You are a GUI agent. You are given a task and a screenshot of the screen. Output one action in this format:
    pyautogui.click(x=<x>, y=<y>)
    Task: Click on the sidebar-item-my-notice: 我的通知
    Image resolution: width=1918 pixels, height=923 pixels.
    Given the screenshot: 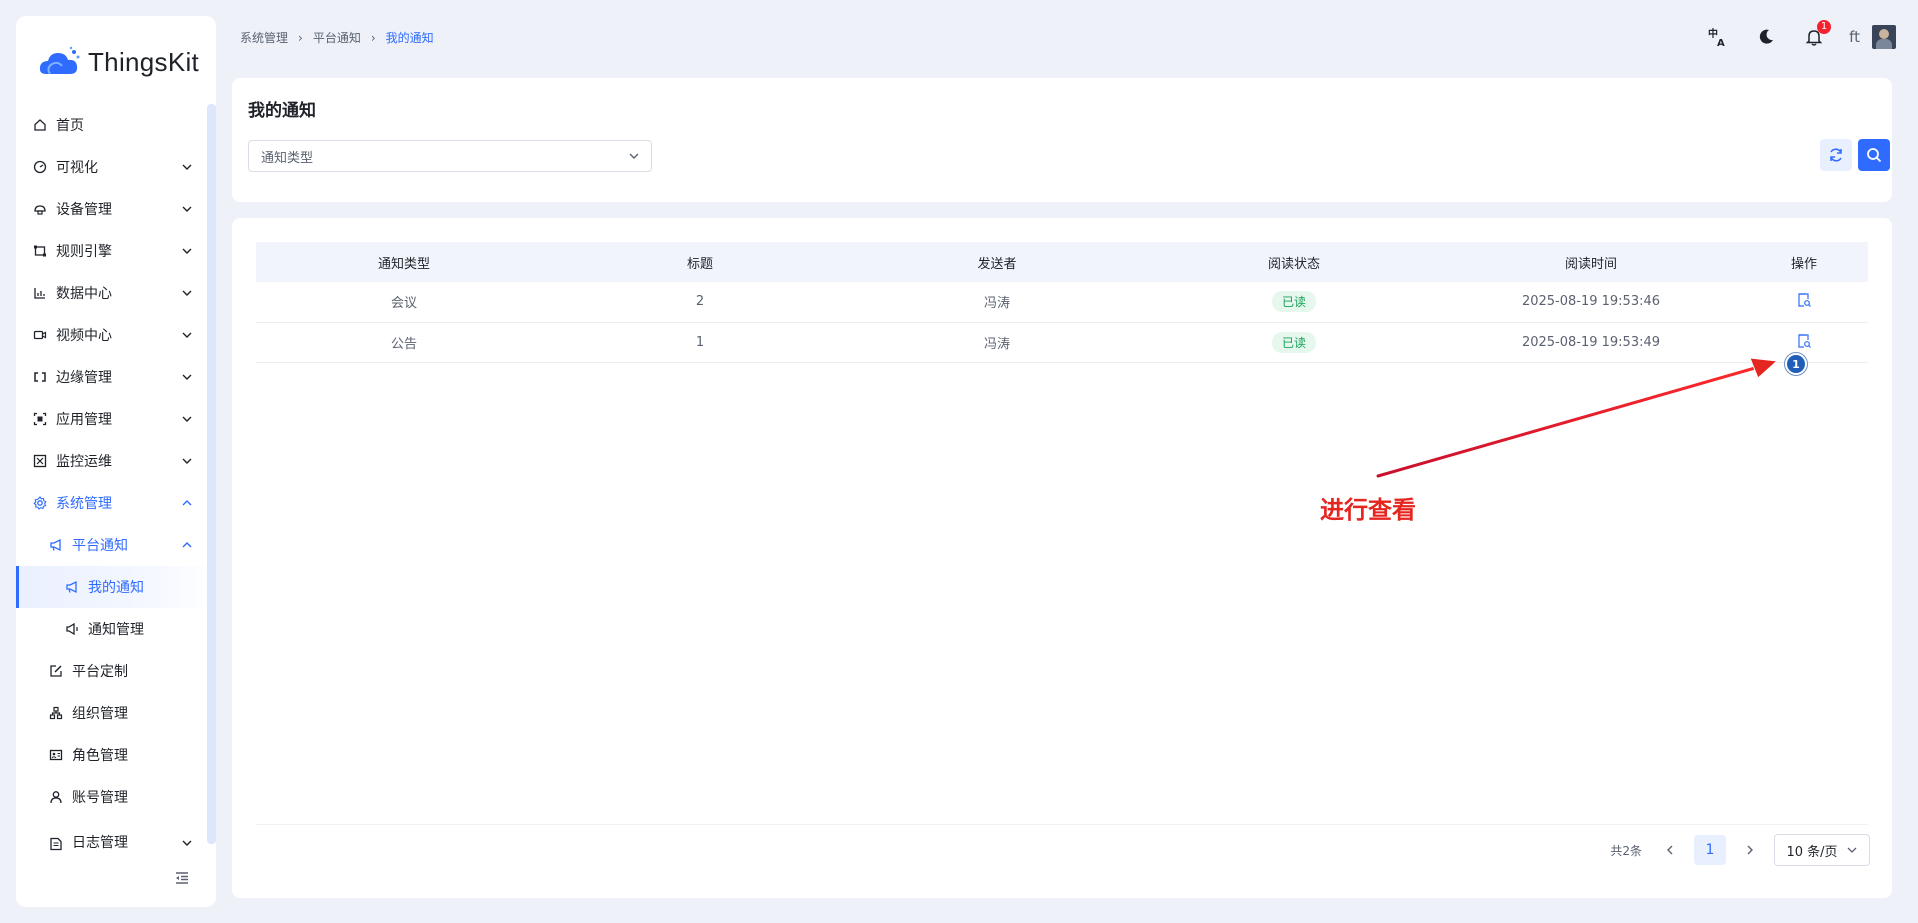 What is the action you would take?
    pyautogui.click(x=116, y=587)
    